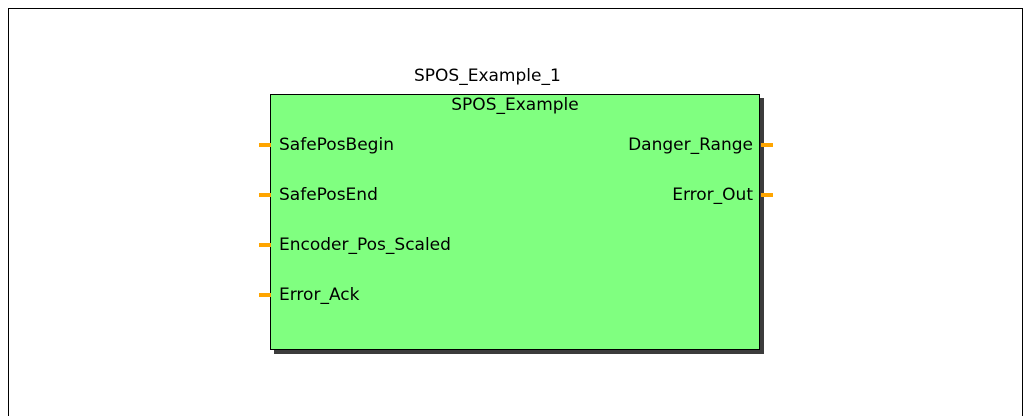 The width and height of the screenshot is (1024, 416). What do you see at coordinates (712, 195) in the screenshot?
I see `output-label-error-out: Error_Out` at bounding box center [712, 195].